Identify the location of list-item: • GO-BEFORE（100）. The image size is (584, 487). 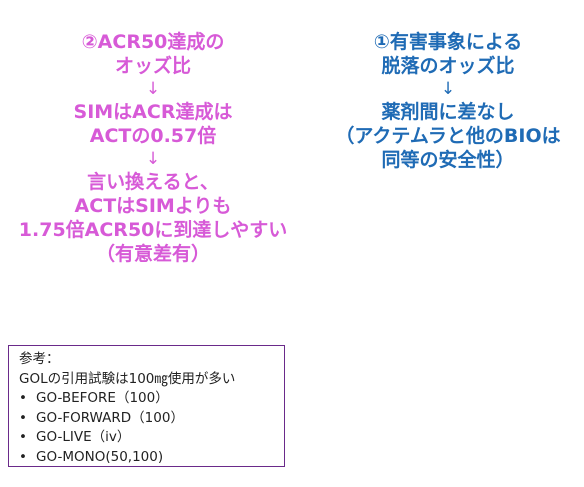
(146, 399).